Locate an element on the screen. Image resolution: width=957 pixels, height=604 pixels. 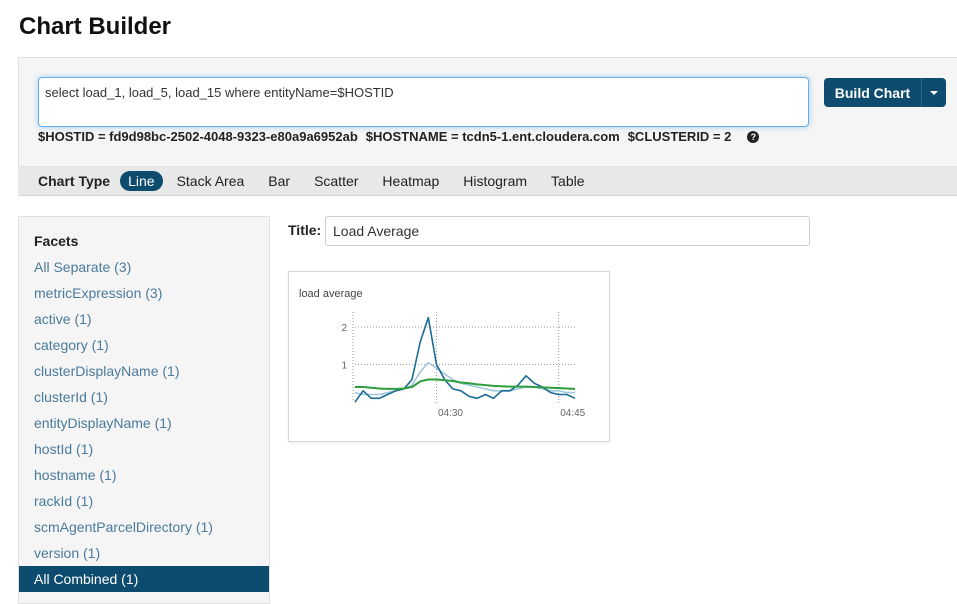
chart-type-stack-area: Stack Area is located at coordinates (211, 181).